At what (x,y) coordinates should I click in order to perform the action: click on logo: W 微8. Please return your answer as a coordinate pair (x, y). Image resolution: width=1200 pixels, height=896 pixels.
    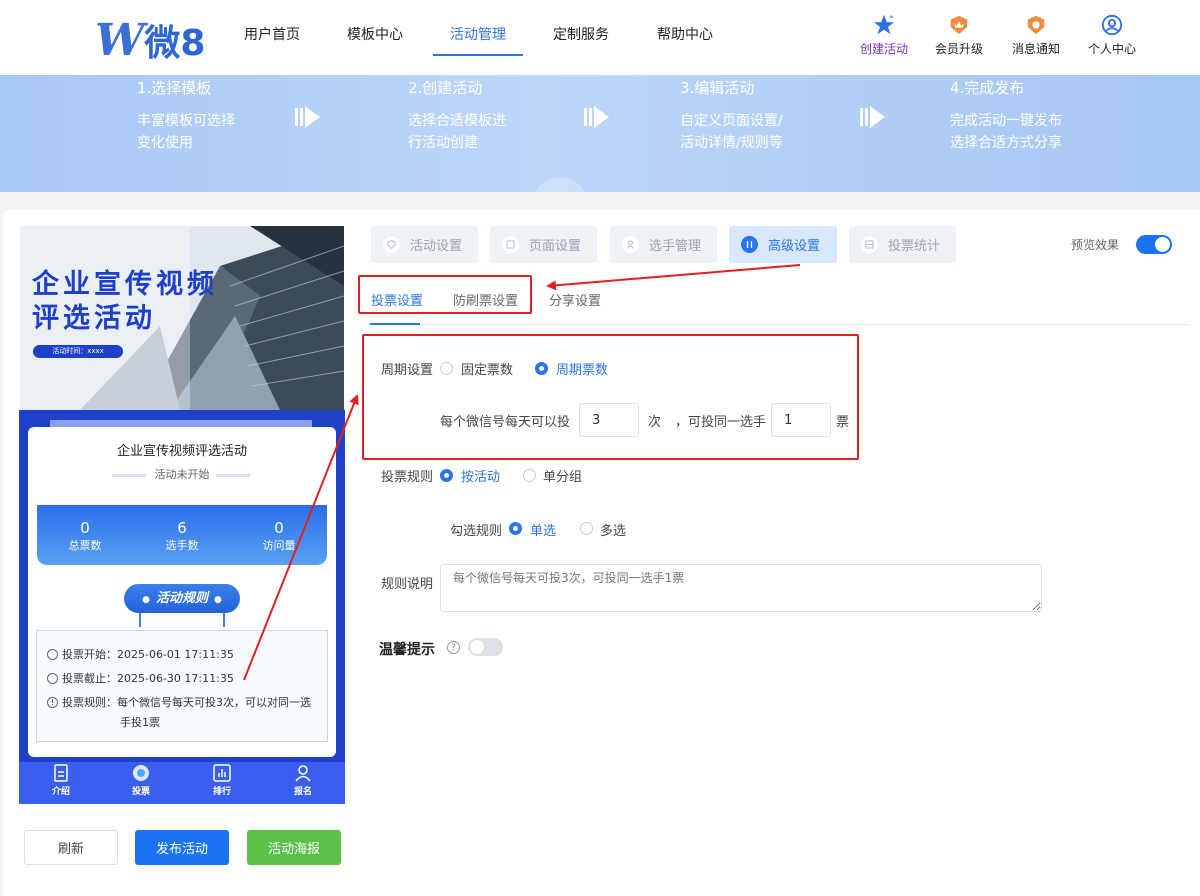
    Looking at the image, I should click on (150, 40).